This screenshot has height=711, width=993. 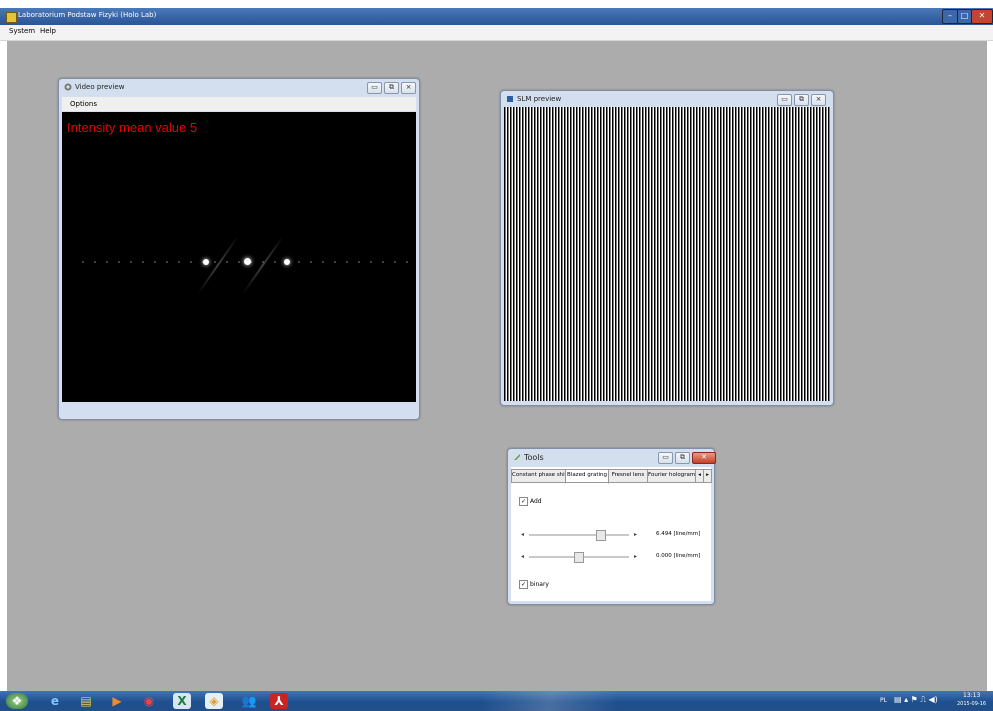 I want to click on tab-divider, so click(x=611, y=482).